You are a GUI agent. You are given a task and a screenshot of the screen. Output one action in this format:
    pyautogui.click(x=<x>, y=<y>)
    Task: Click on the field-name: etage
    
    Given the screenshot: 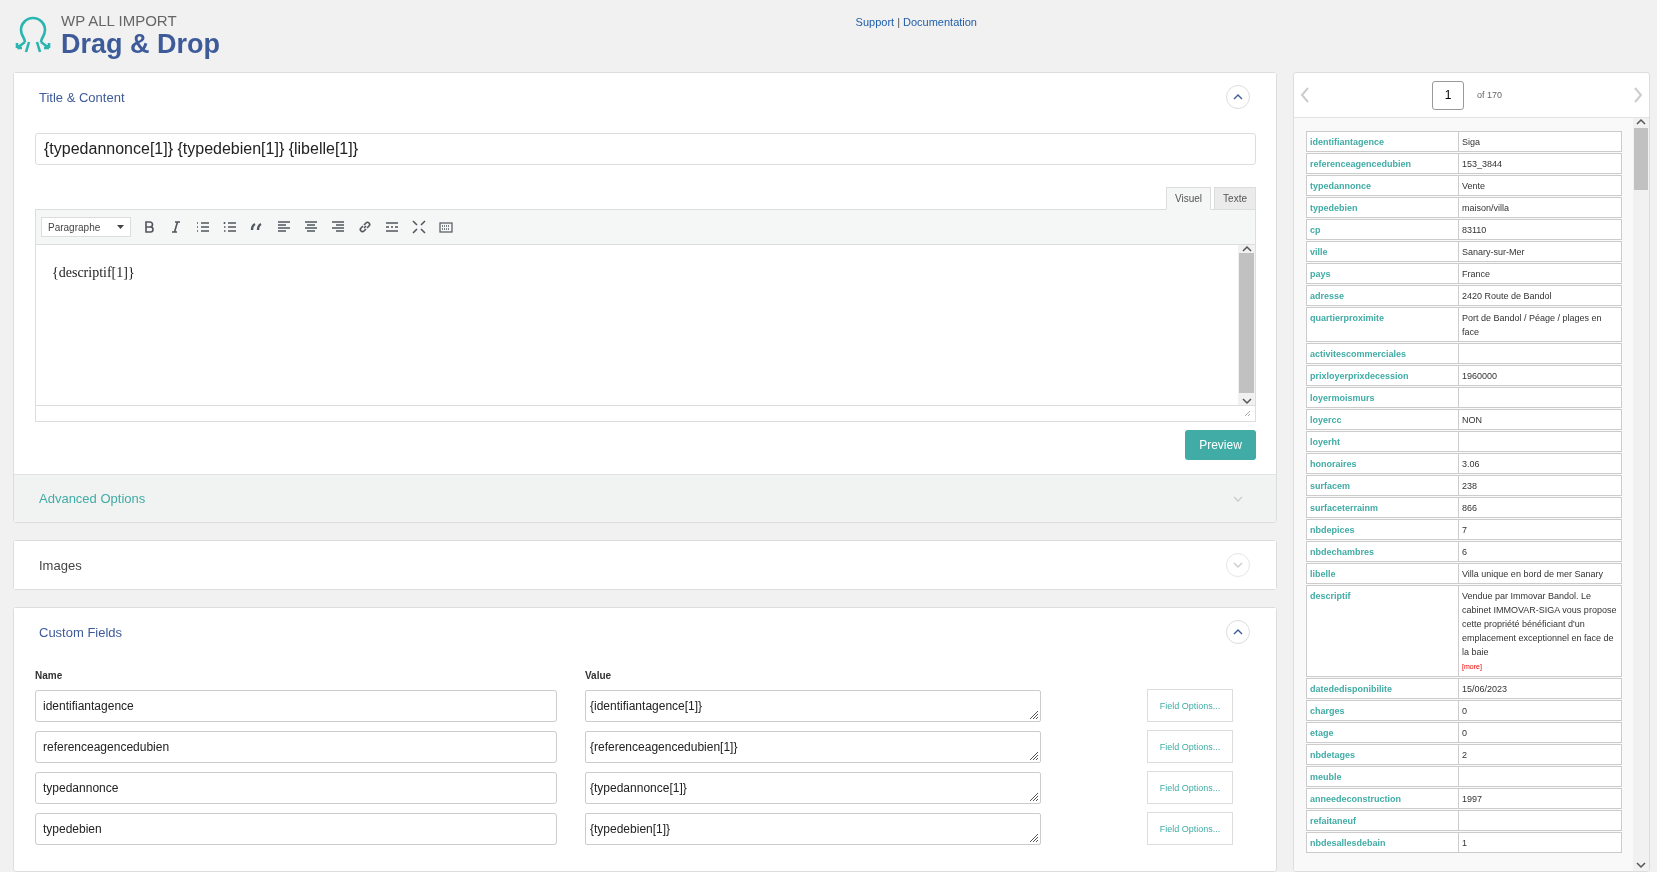 What is the action you would take?
    pyautogui.click(x=1383, y=732)
    